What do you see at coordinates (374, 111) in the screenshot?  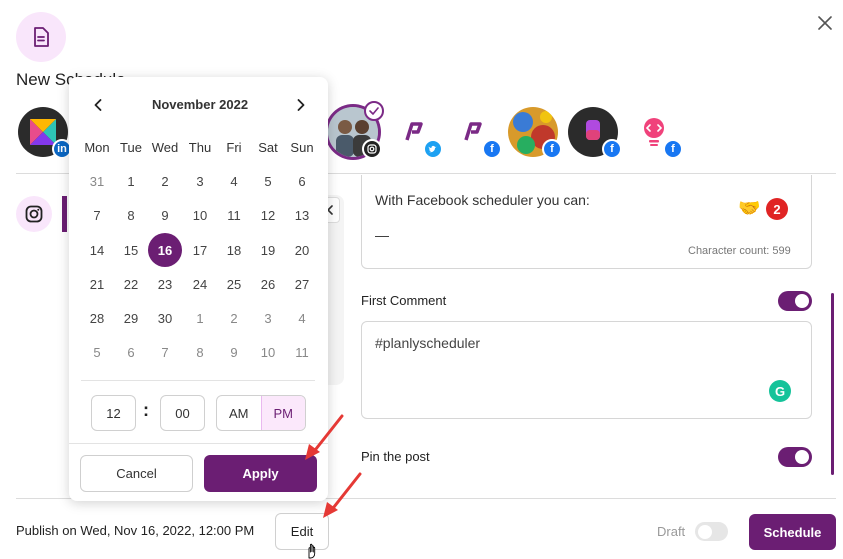 I see `selected-check-icon` at bounding box center [374, 111].